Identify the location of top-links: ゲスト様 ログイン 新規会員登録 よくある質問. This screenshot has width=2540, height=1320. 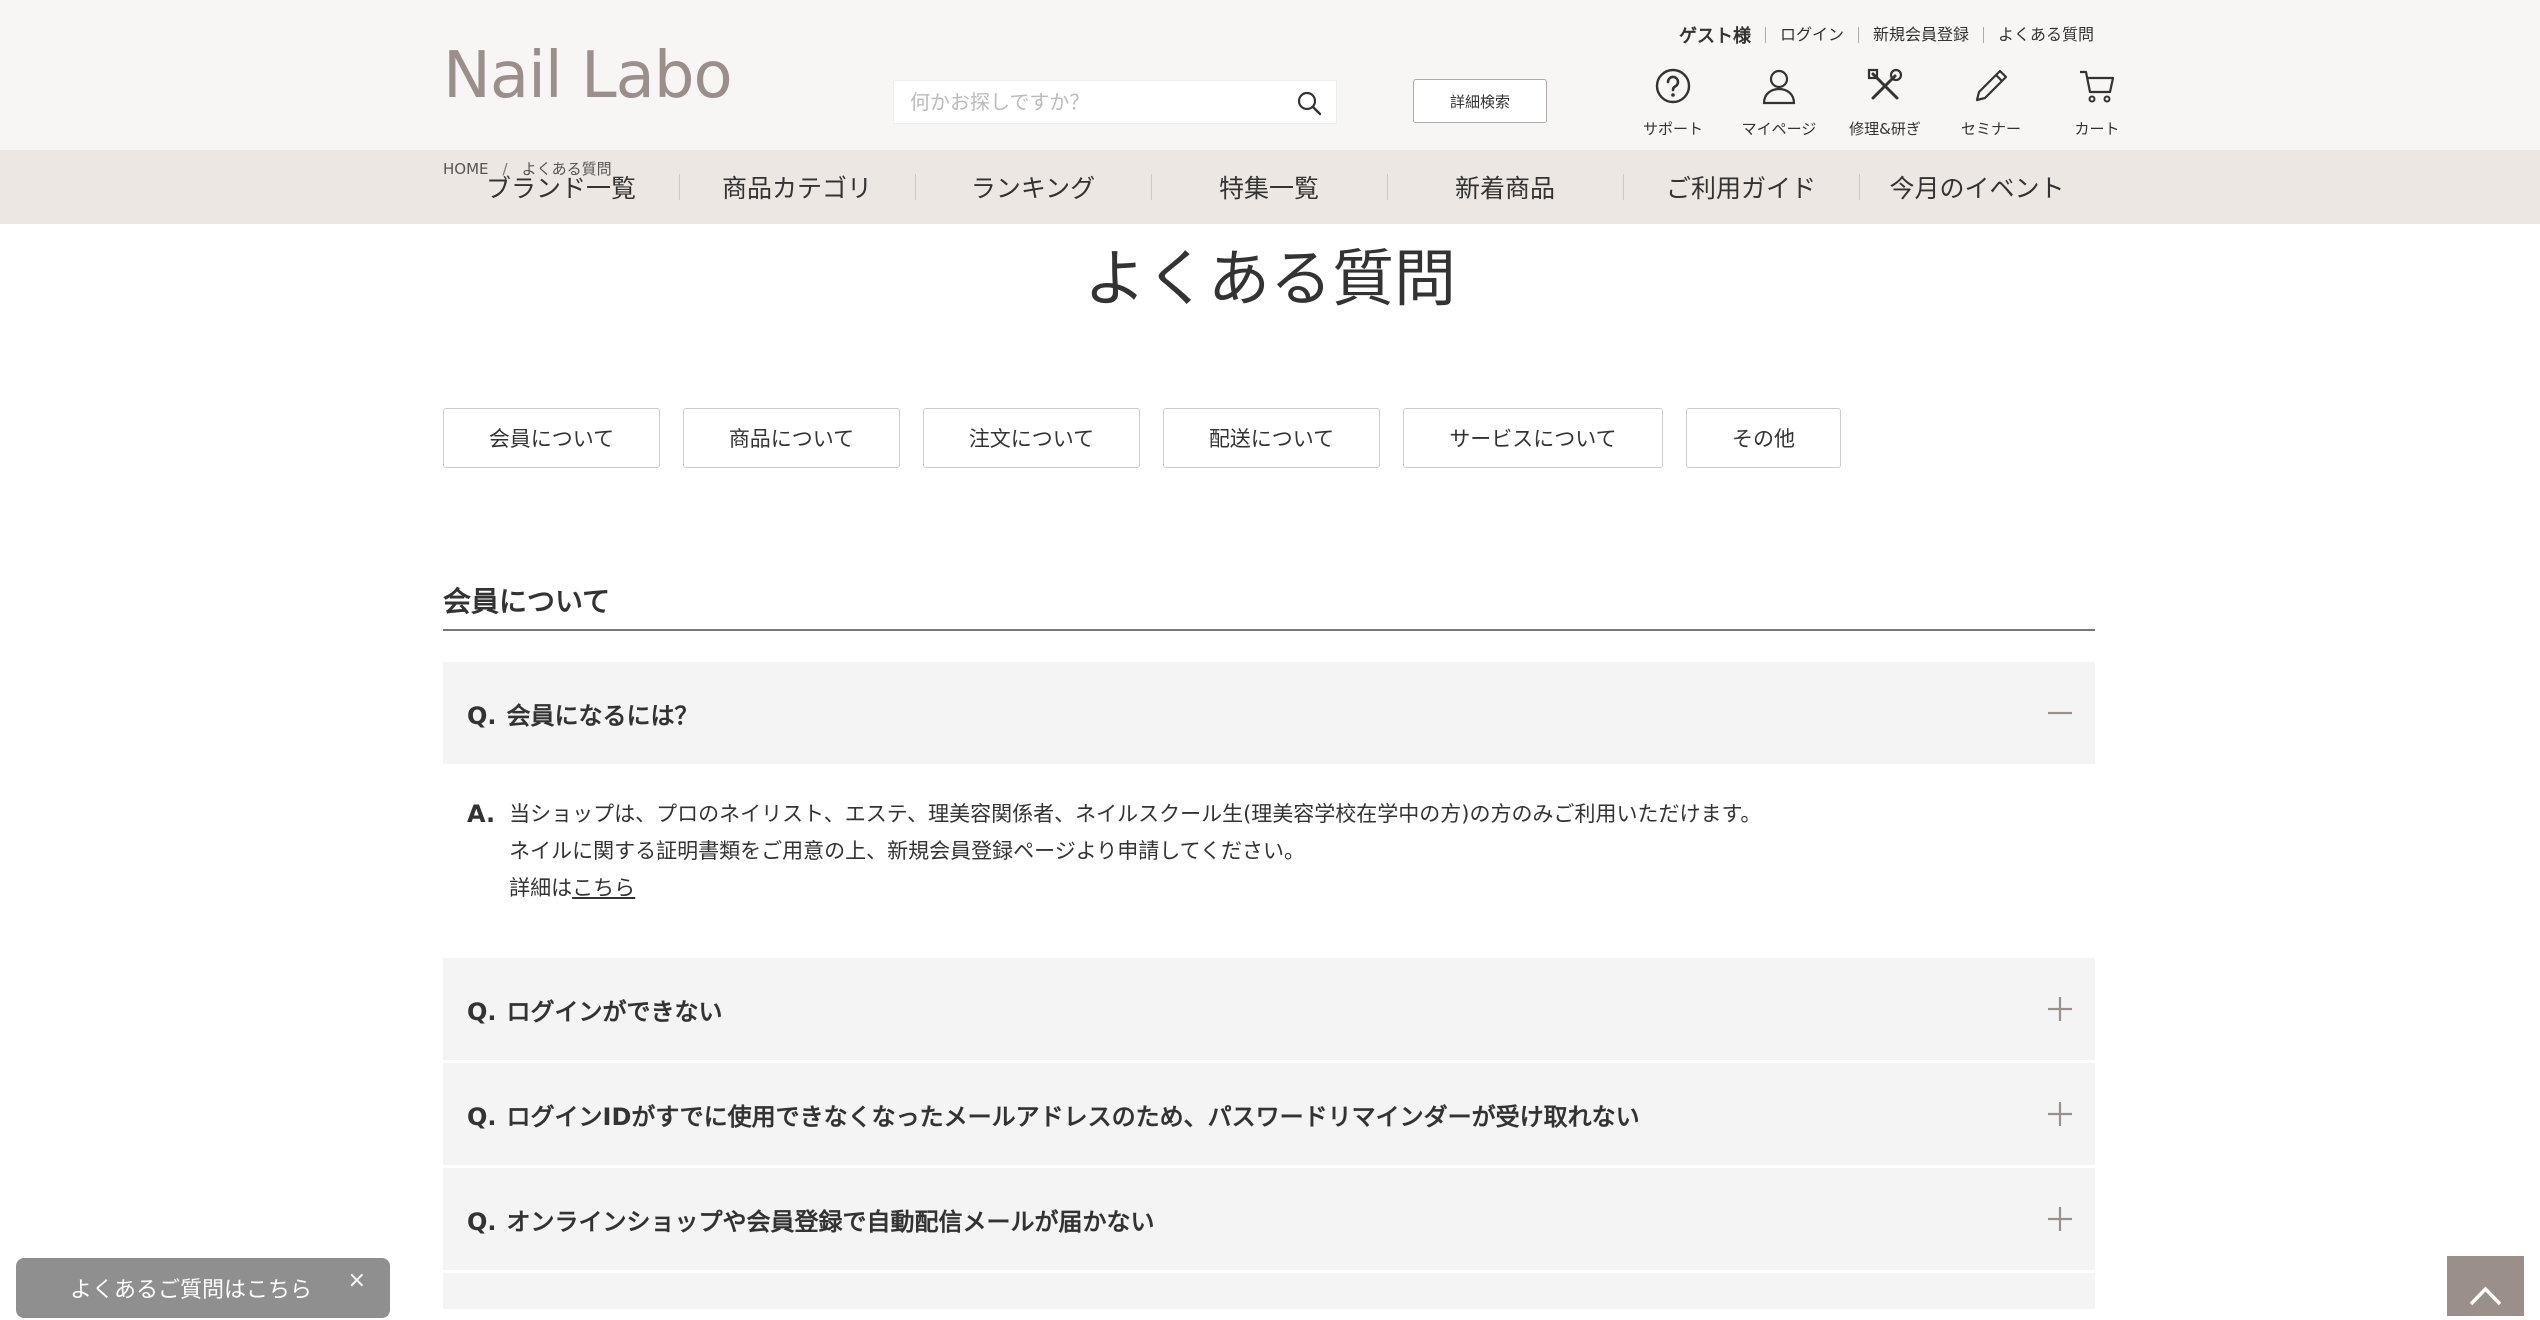
(1886, 35).